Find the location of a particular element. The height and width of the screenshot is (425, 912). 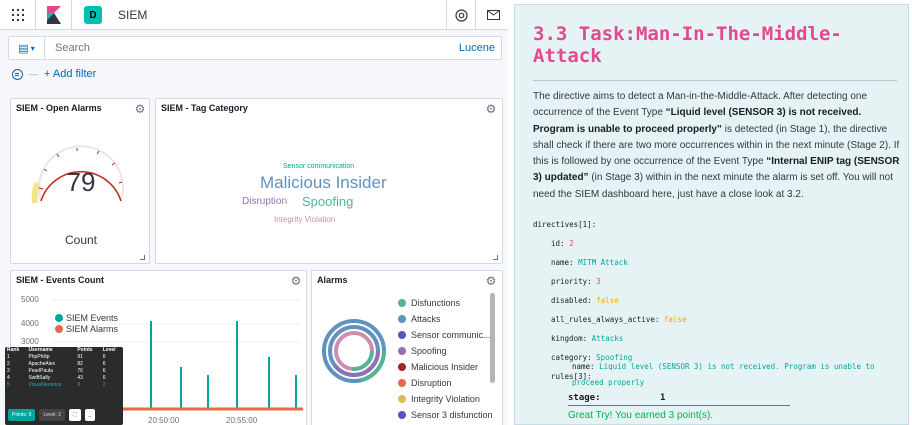

level-button: Level: 2 is located at coordinates (52, 415).